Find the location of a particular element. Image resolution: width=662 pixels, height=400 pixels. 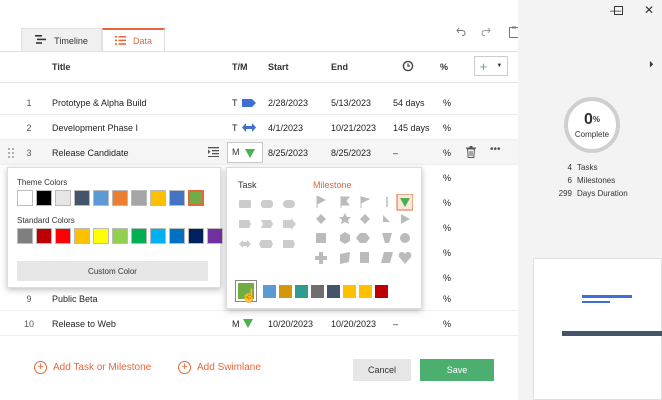

row-start: 2/28/2023 is located at coordinates (288, 102).